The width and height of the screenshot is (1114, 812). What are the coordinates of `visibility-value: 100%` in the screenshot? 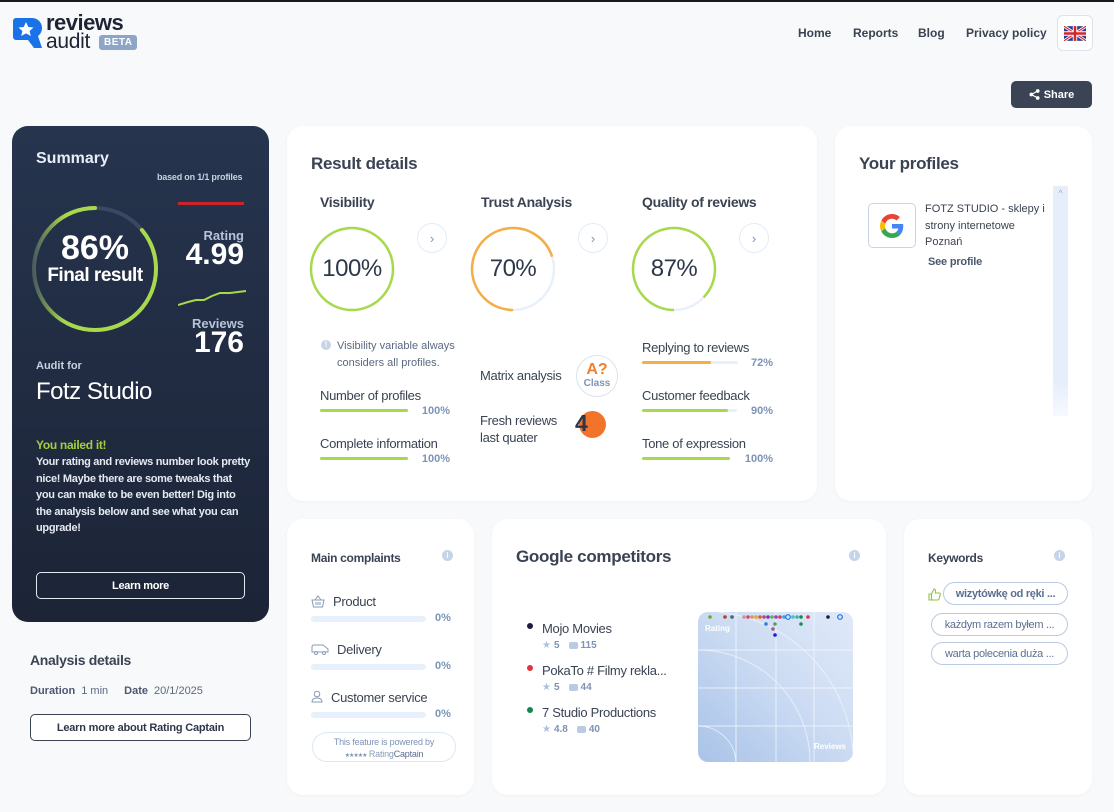 It's located at (352, 268).